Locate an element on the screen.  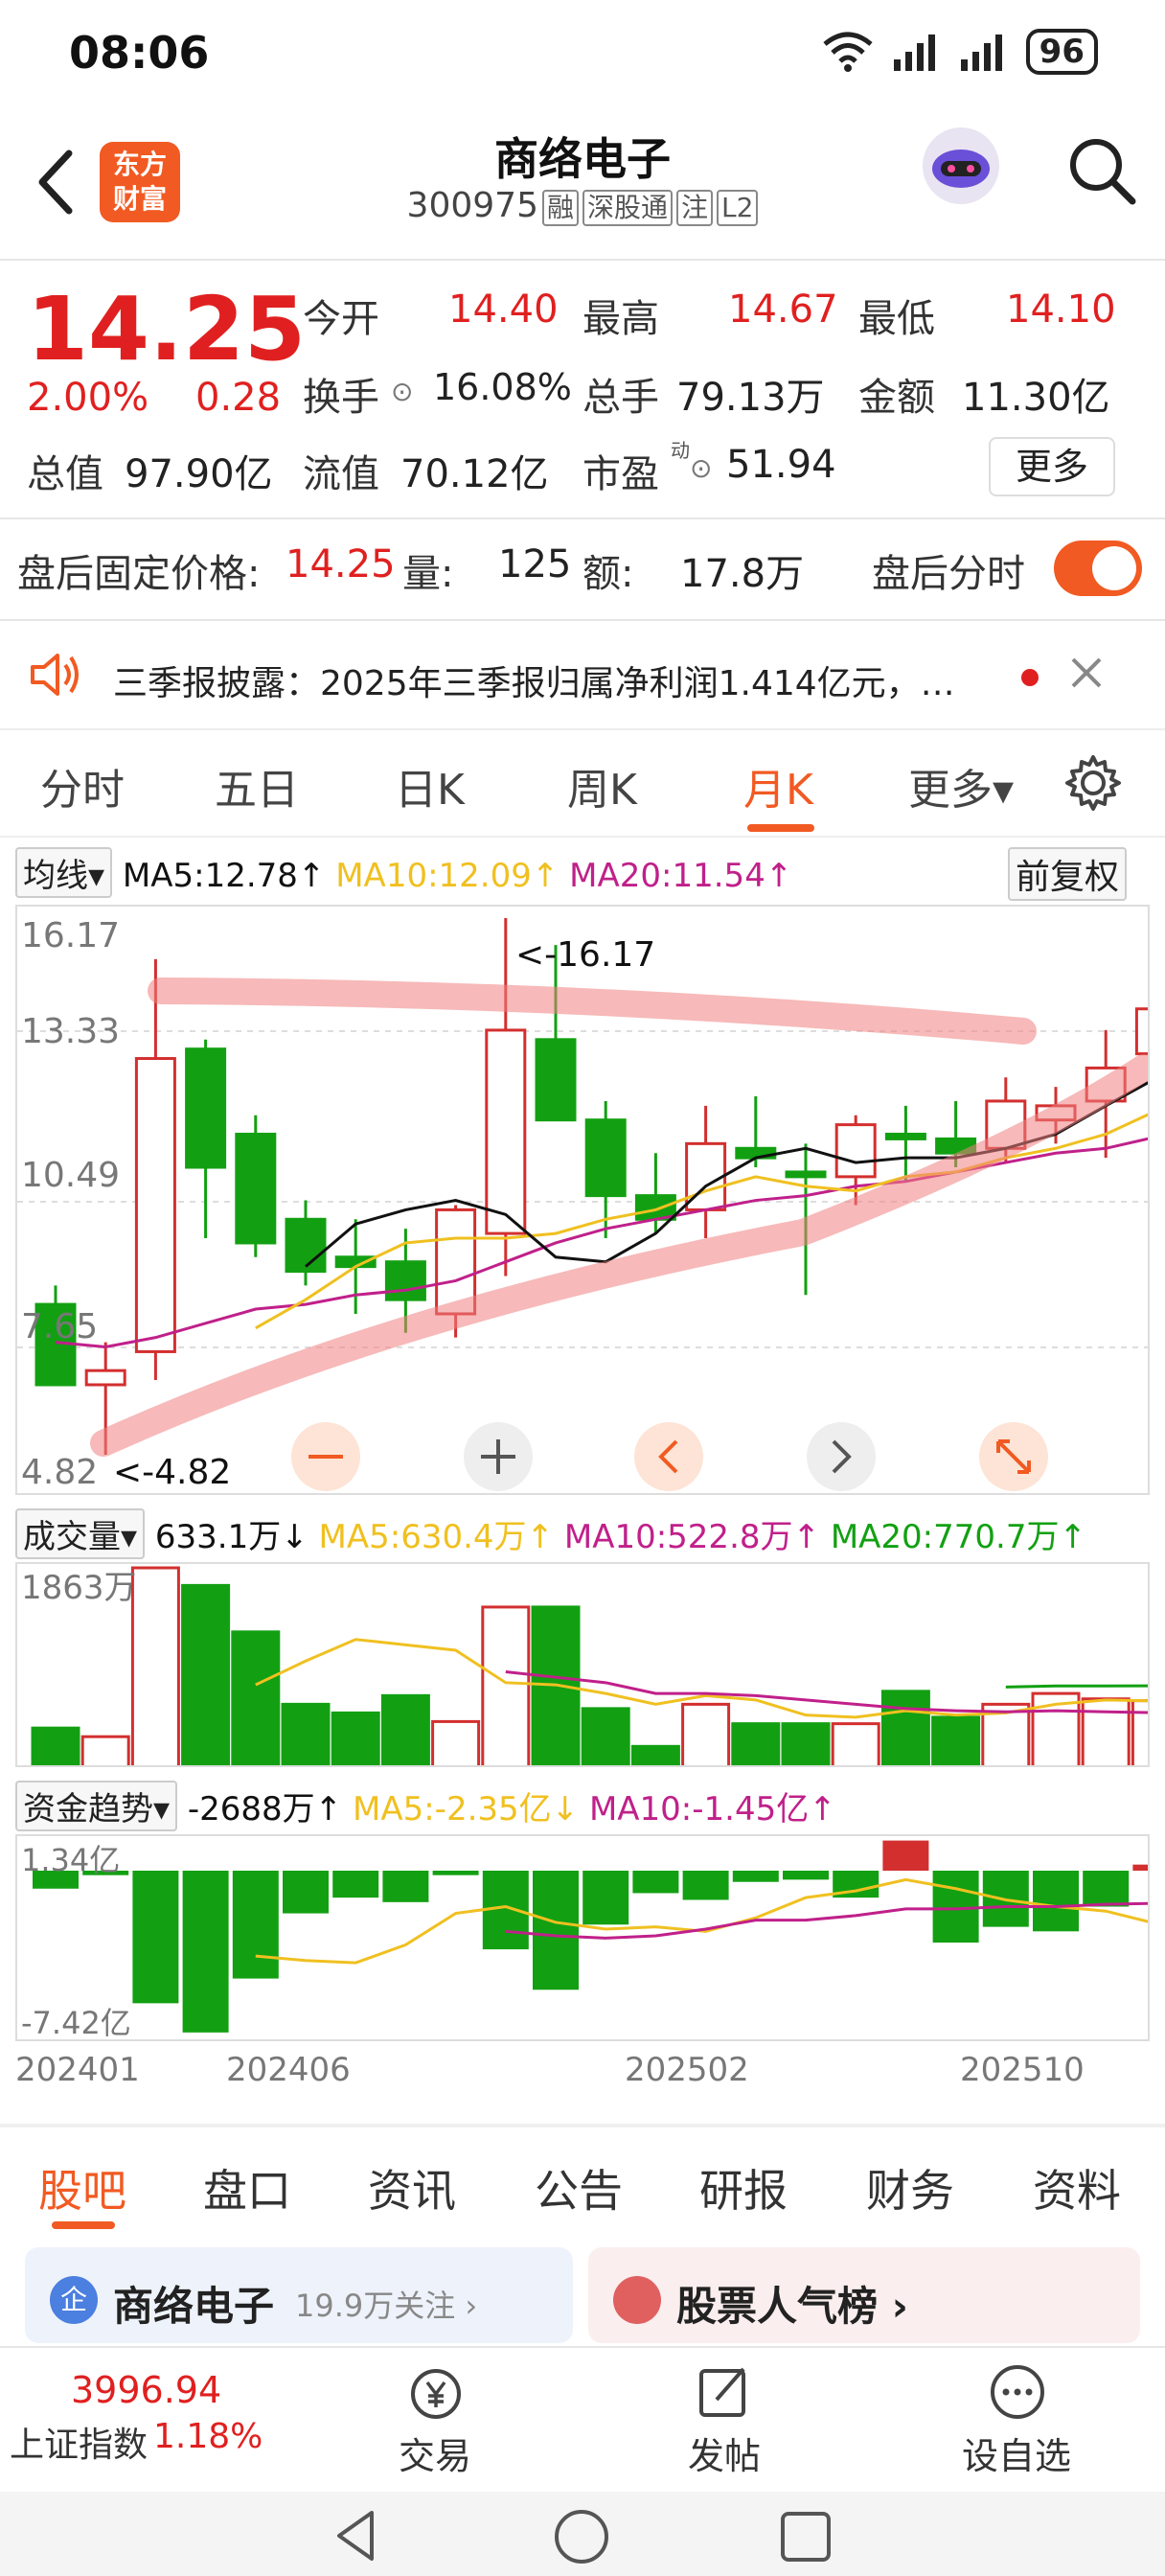
tab-weekly-k: 周K is located at coordinates (602, 785).